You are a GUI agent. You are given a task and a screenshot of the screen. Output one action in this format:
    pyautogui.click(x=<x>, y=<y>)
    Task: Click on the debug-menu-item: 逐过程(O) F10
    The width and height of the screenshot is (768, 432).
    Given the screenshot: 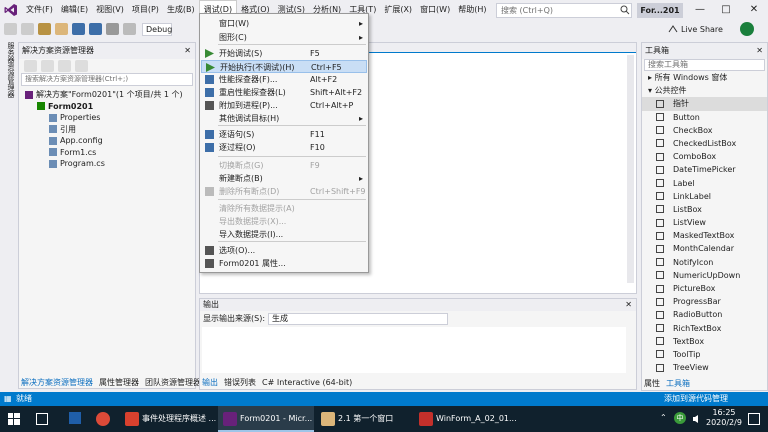 What is the action you would take?
    pyautogui.click(x=284, y=147)
    